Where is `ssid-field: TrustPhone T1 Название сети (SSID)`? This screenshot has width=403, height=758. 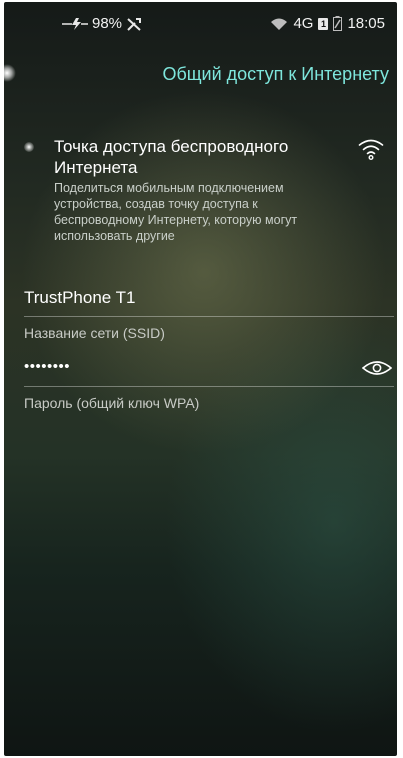 ssid-field: TrustPhone T1 Название сети (SSID) is located at coordinates (209, 314).